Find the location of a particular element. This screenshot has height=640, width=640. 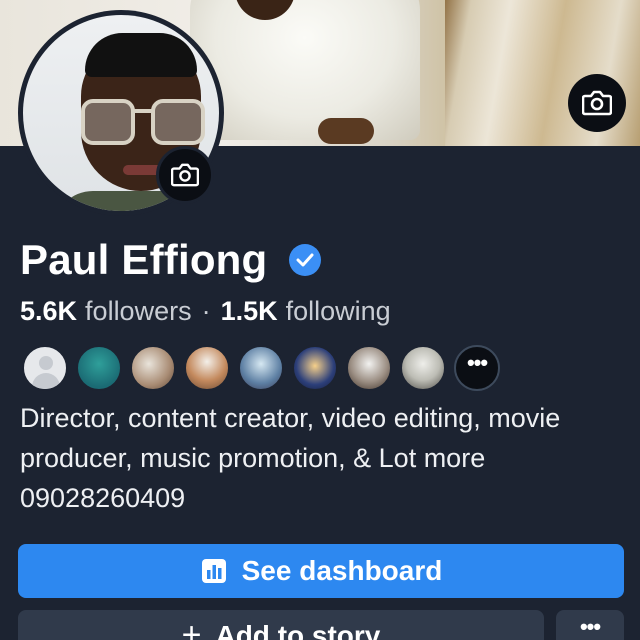

friend-avatars: ••• is located at coordinates (261, 368).